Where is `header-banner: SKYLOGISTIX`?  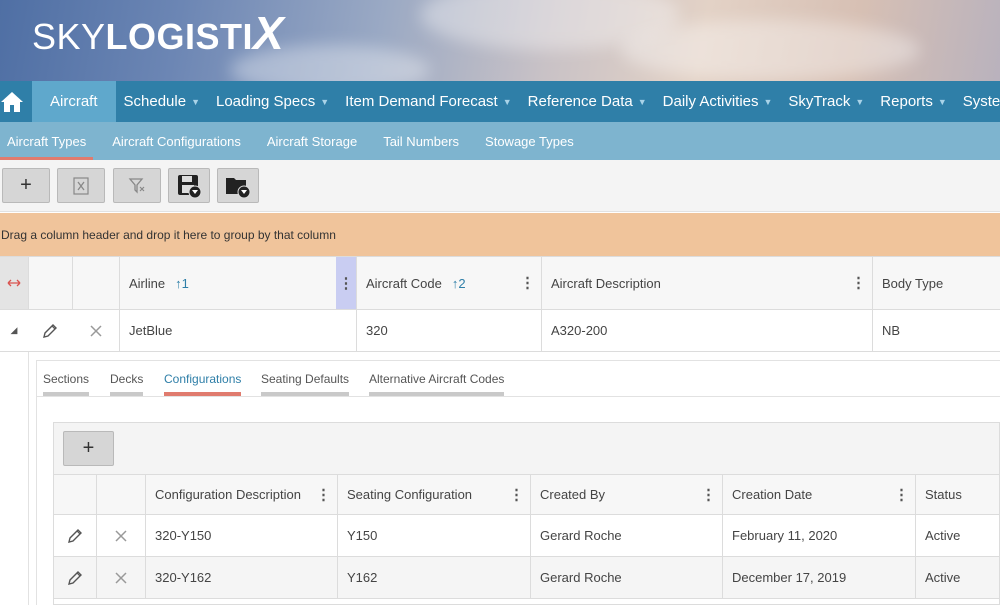 header-banner: SKYLOGISTIX is located at coordinates (500, 40).